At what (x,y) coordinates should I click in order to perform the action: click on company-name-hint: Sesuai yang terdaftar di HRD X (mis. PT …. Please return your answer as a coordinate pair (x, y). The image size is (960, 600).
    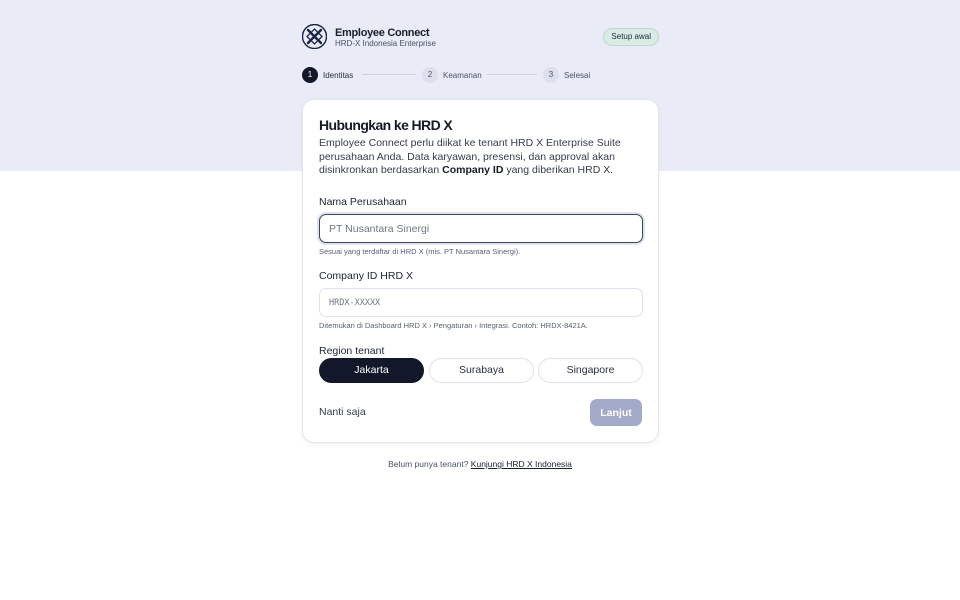
    Looking at the image, I should click on (420, 251).